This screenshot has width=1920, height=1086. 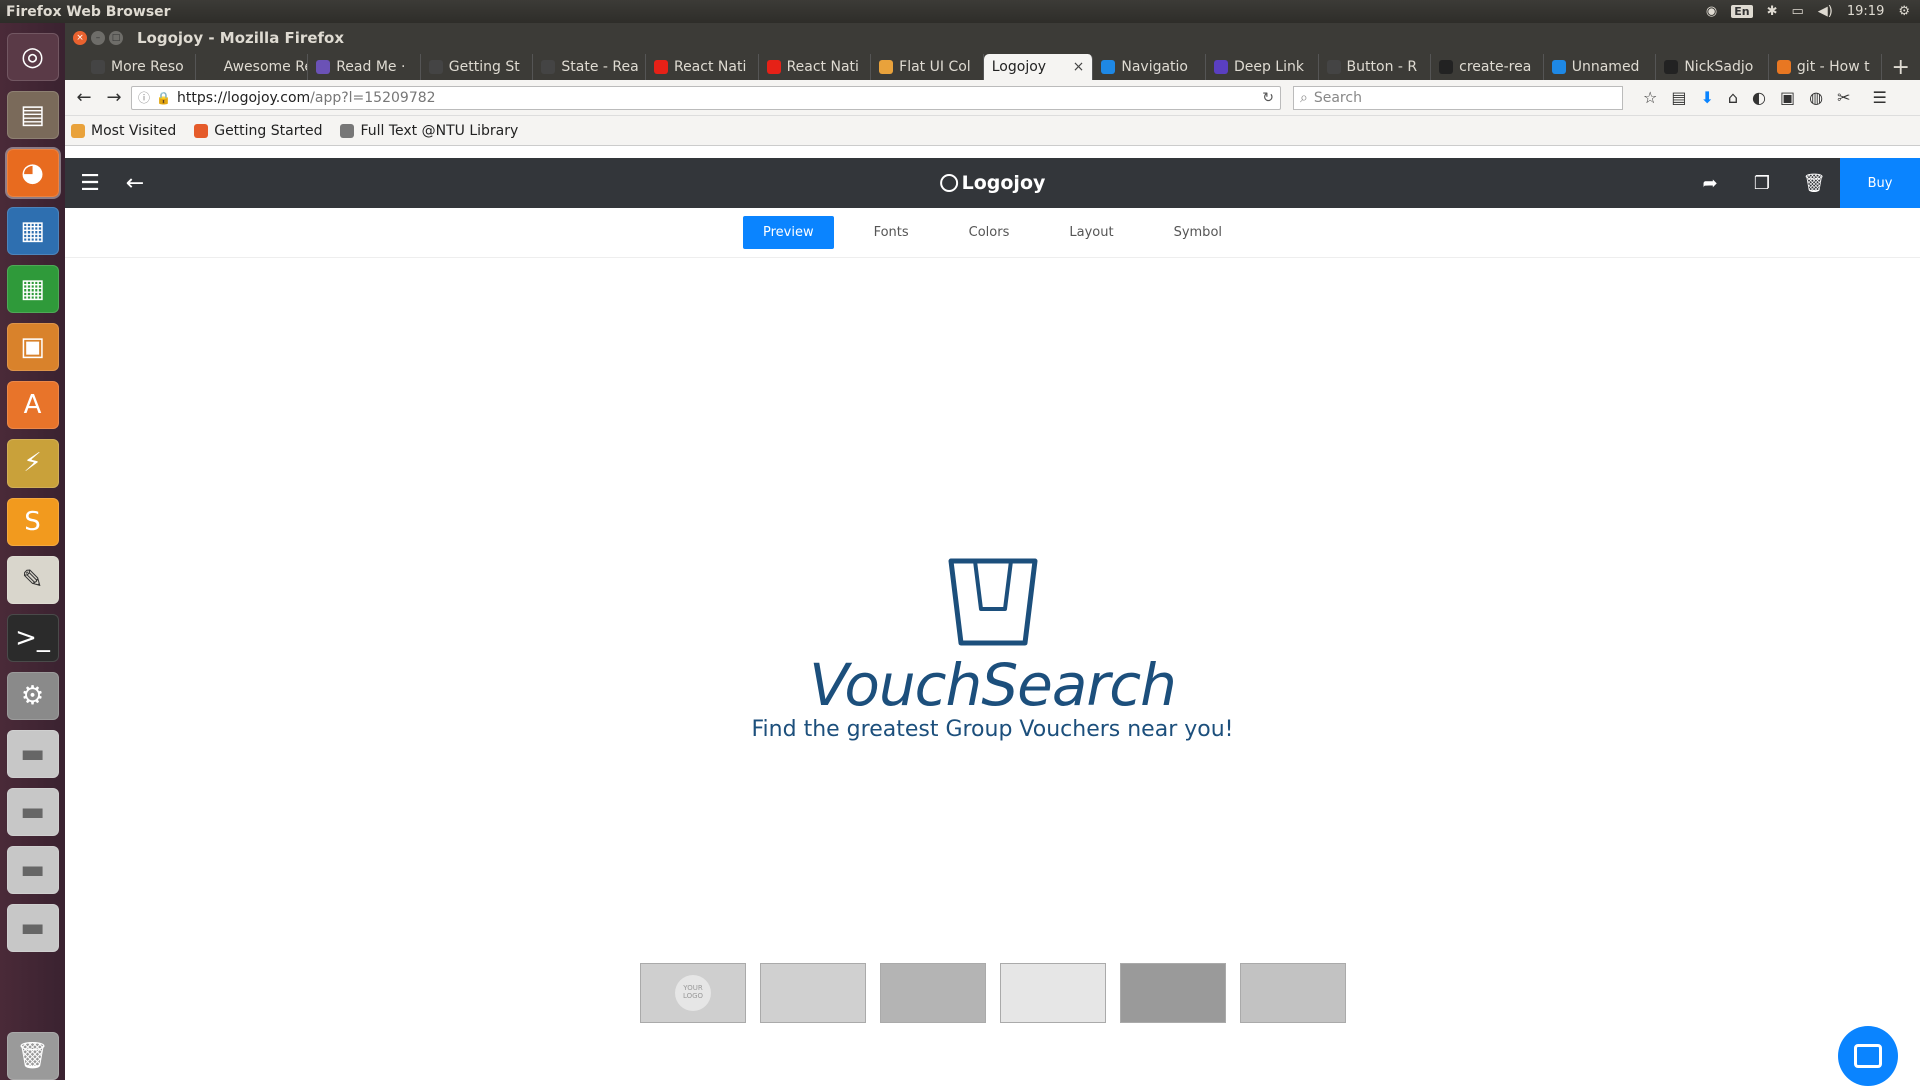 I want to click on writer-icon: ▦, so click(x=32, y=231).